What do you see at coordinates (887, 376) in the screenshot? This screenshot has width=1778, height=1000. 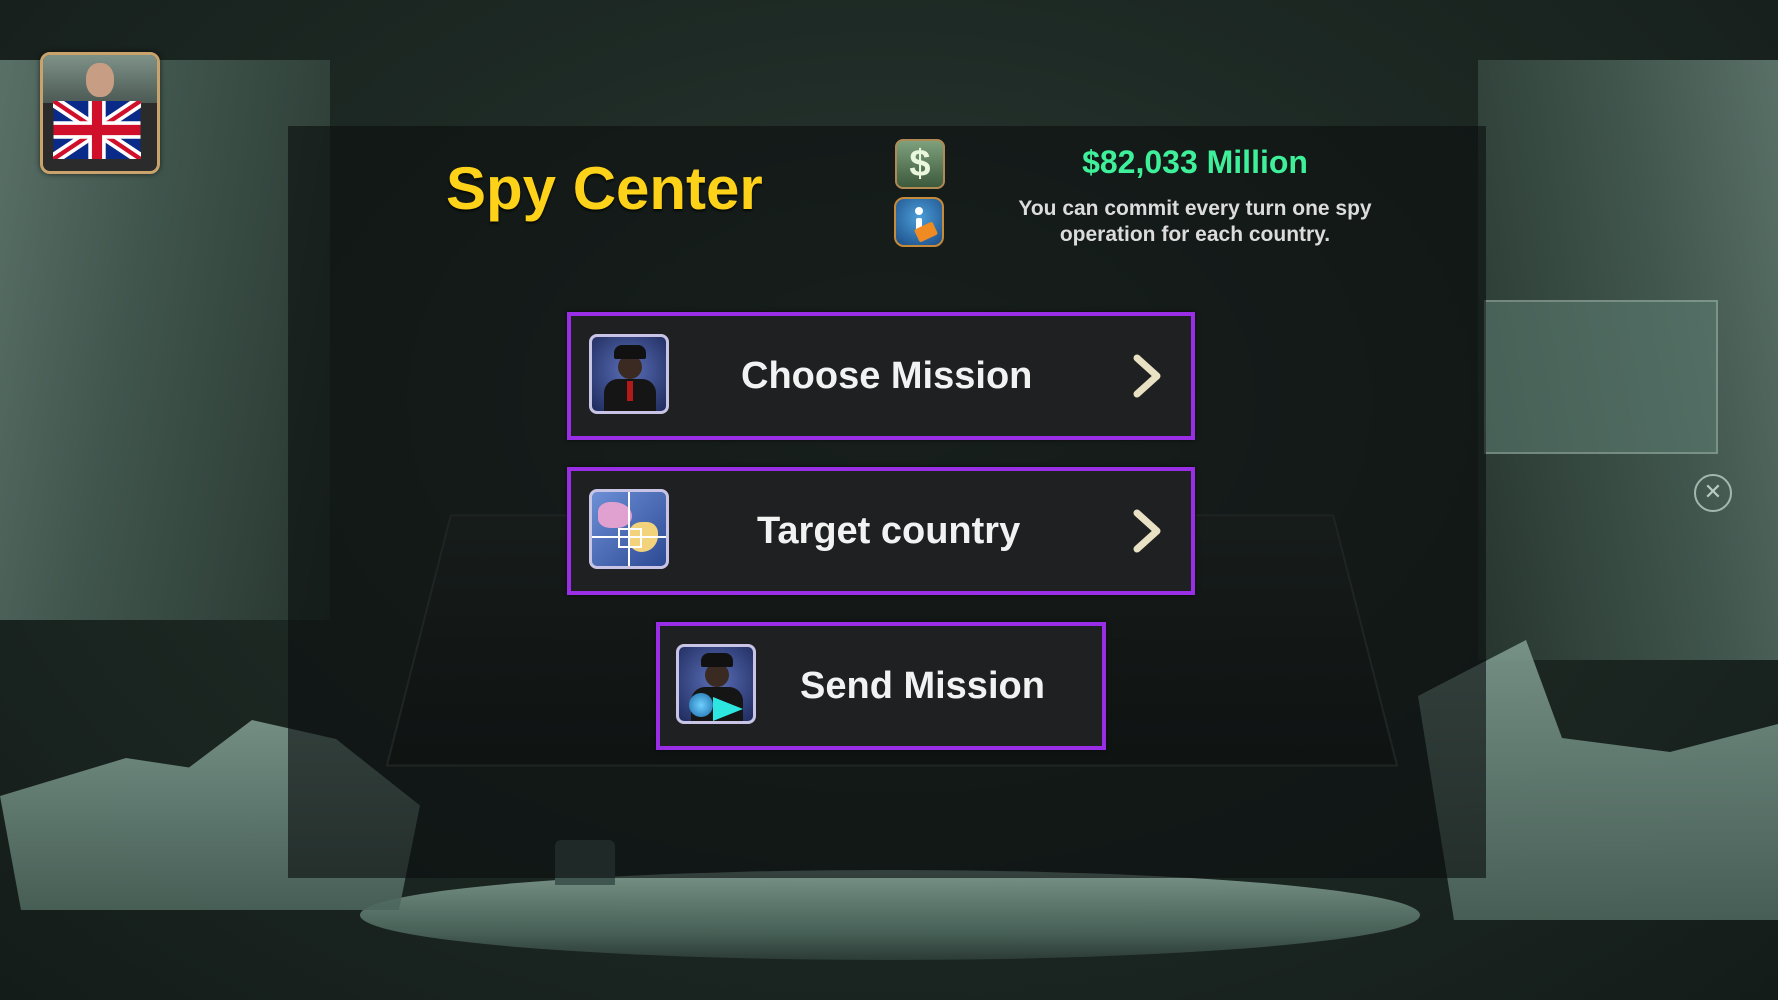 I see `choose-mission-label: Choose Mission` at bounding box center [887, 376].